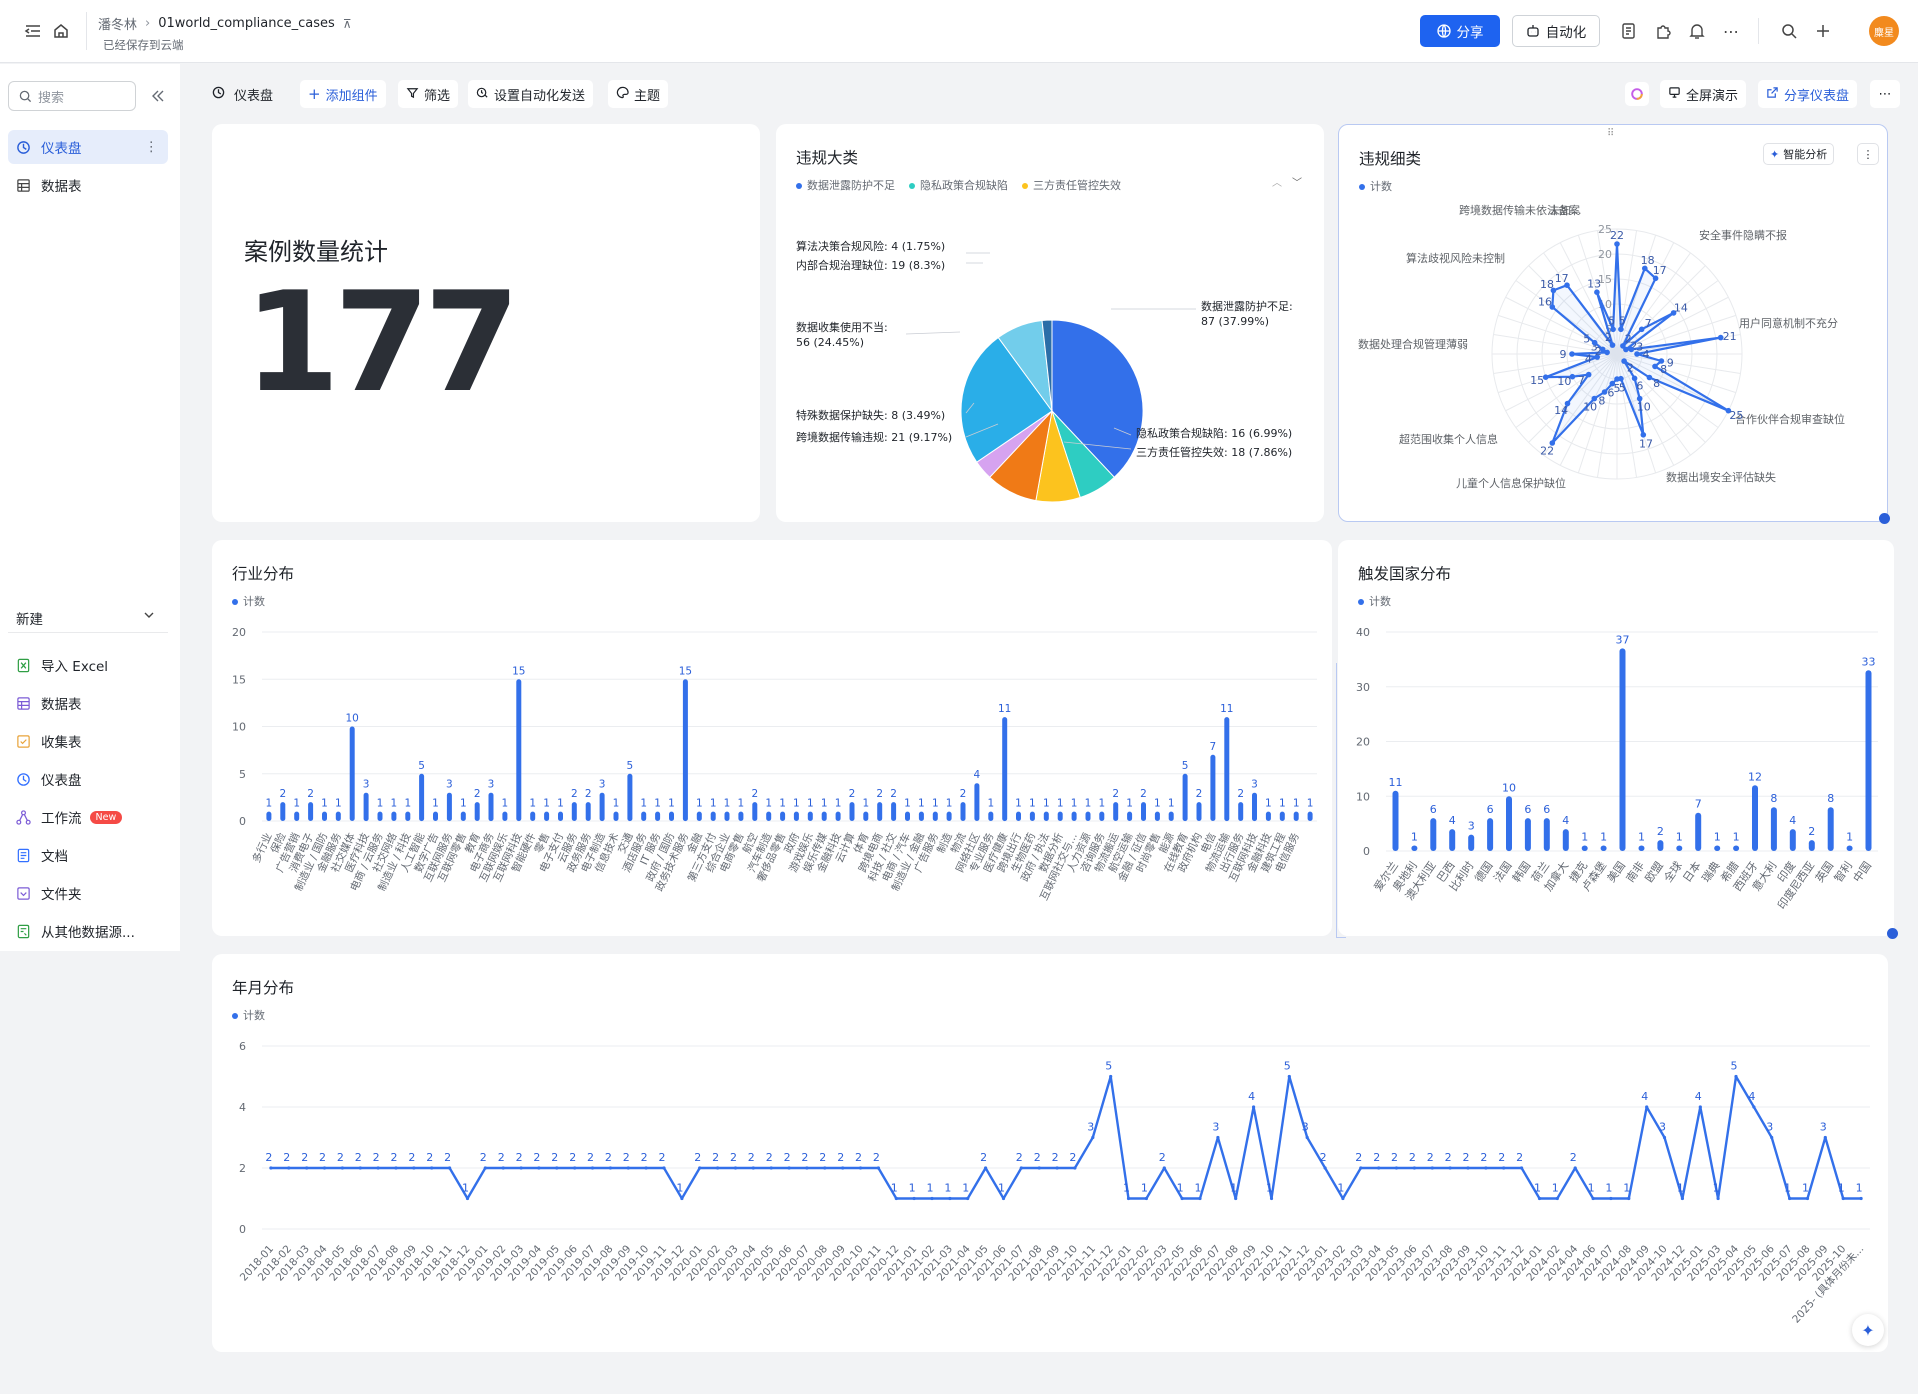  What do you see at coordinates (117, 23) in the screenshot?
I see `breadcrumb-user: 潘冬林` at bounding box center [117, 23].